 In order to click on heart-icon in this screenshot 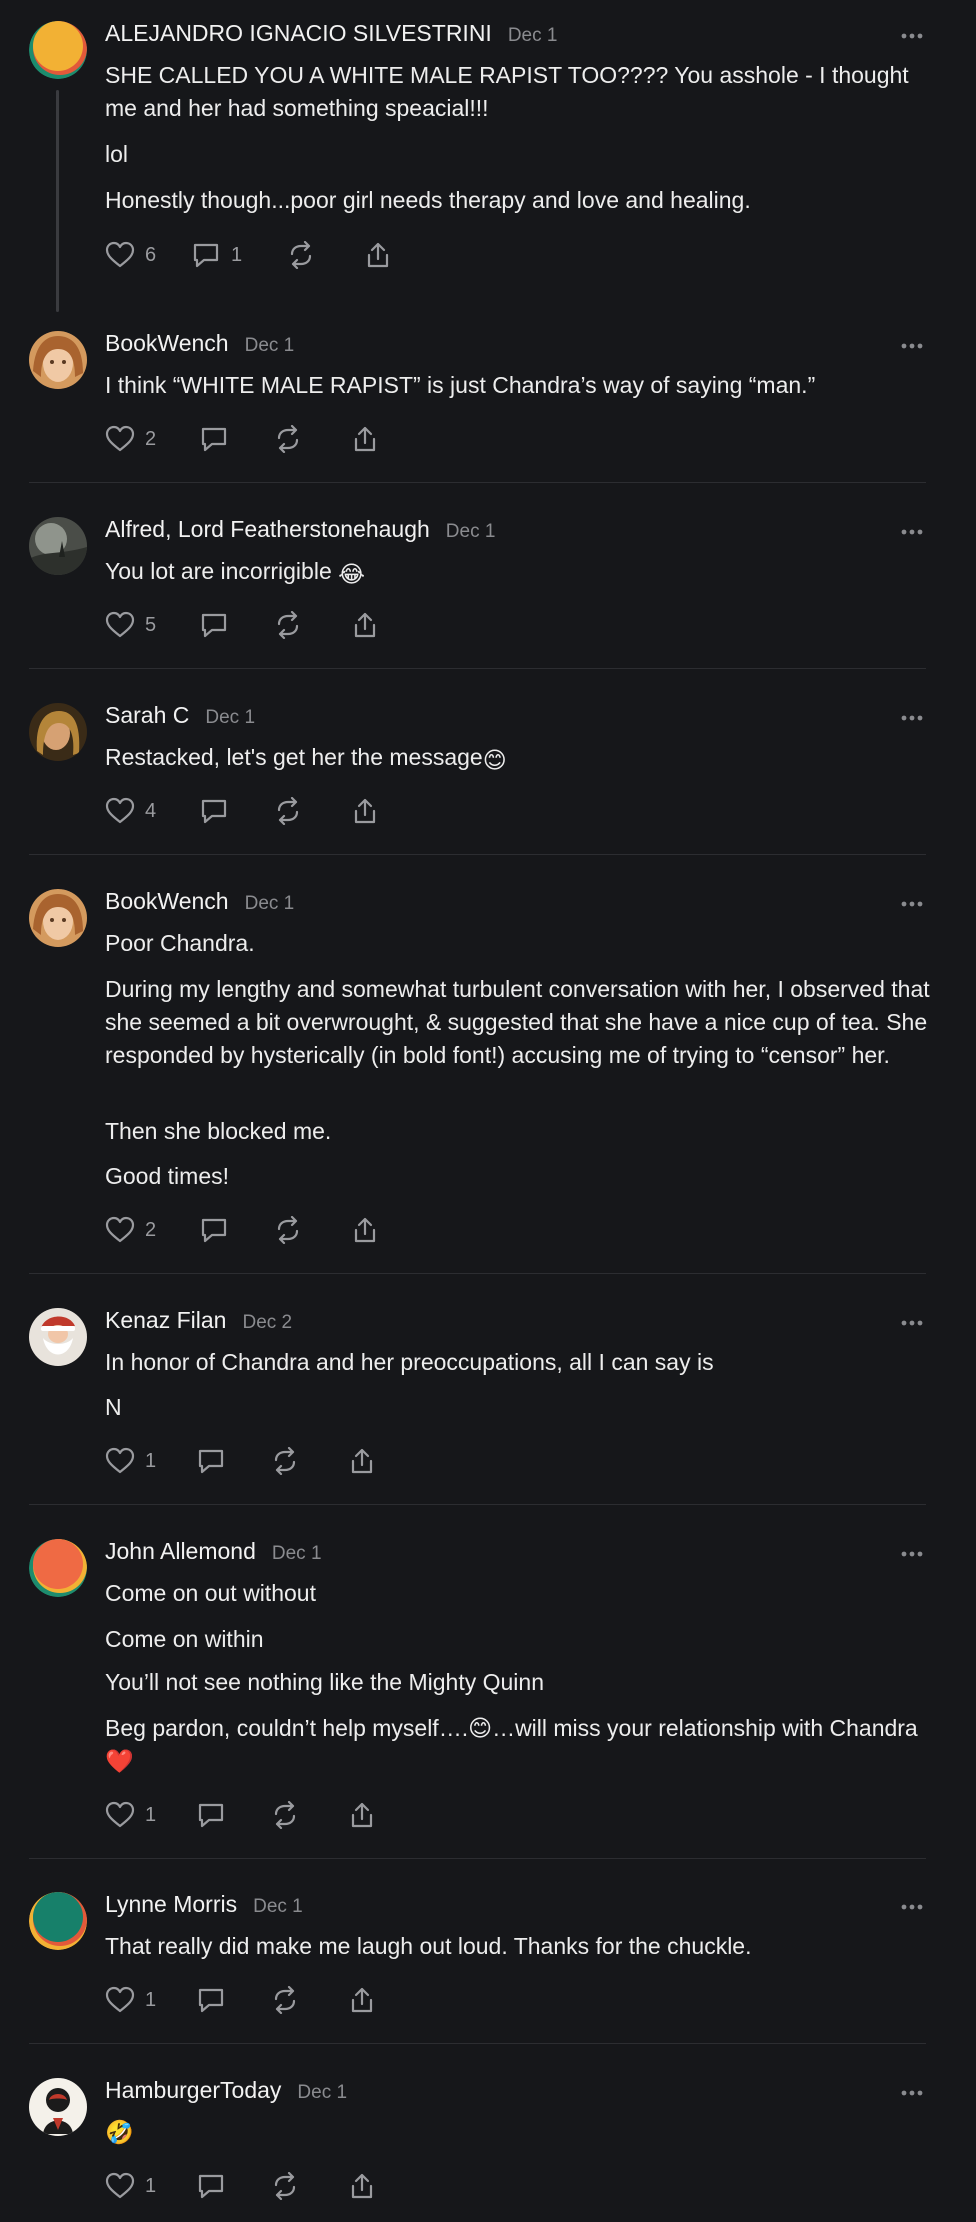, I will do `click(120, 1999)`.